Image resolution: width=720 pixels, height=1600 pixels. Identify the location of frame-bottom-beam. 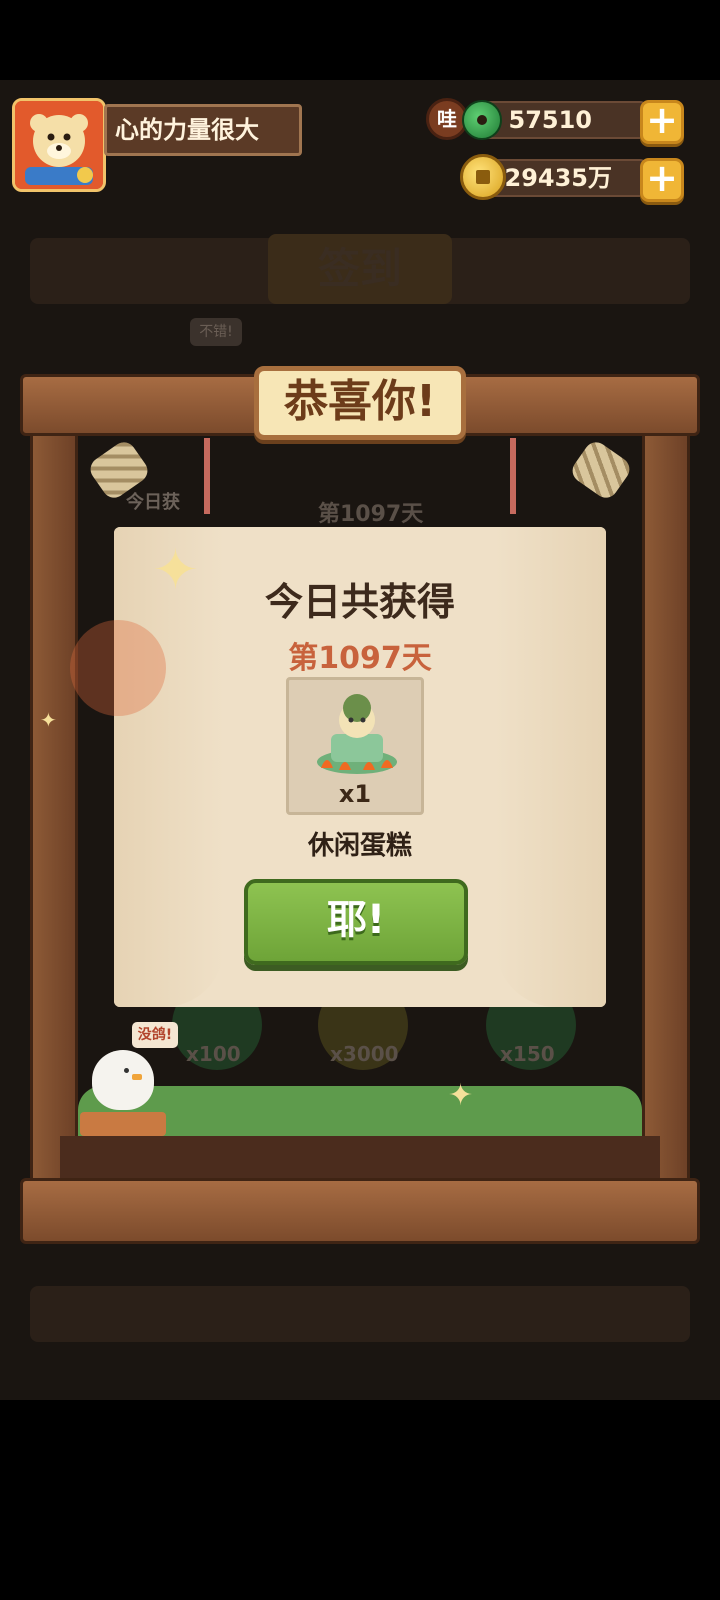
(360, 1211).